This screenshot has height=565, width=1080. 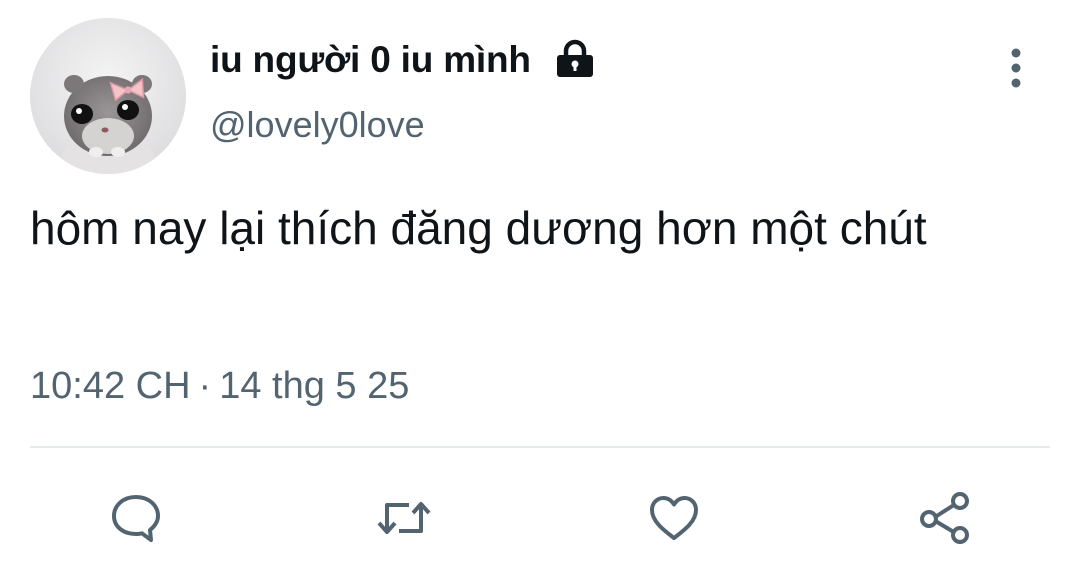 I want to click on author-name-row: iu người 0 iu mình, so click(x=403, y=60).